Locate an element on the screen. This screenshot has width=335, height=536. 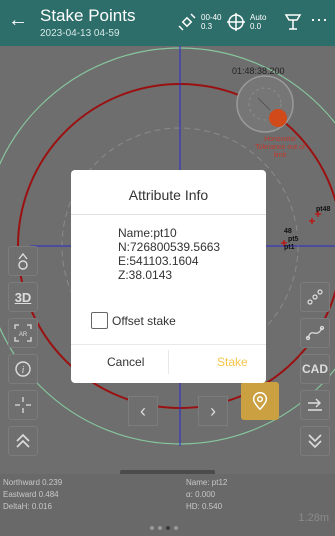
alpha-value: α: 0.000 is located at coordinates (201, 494).